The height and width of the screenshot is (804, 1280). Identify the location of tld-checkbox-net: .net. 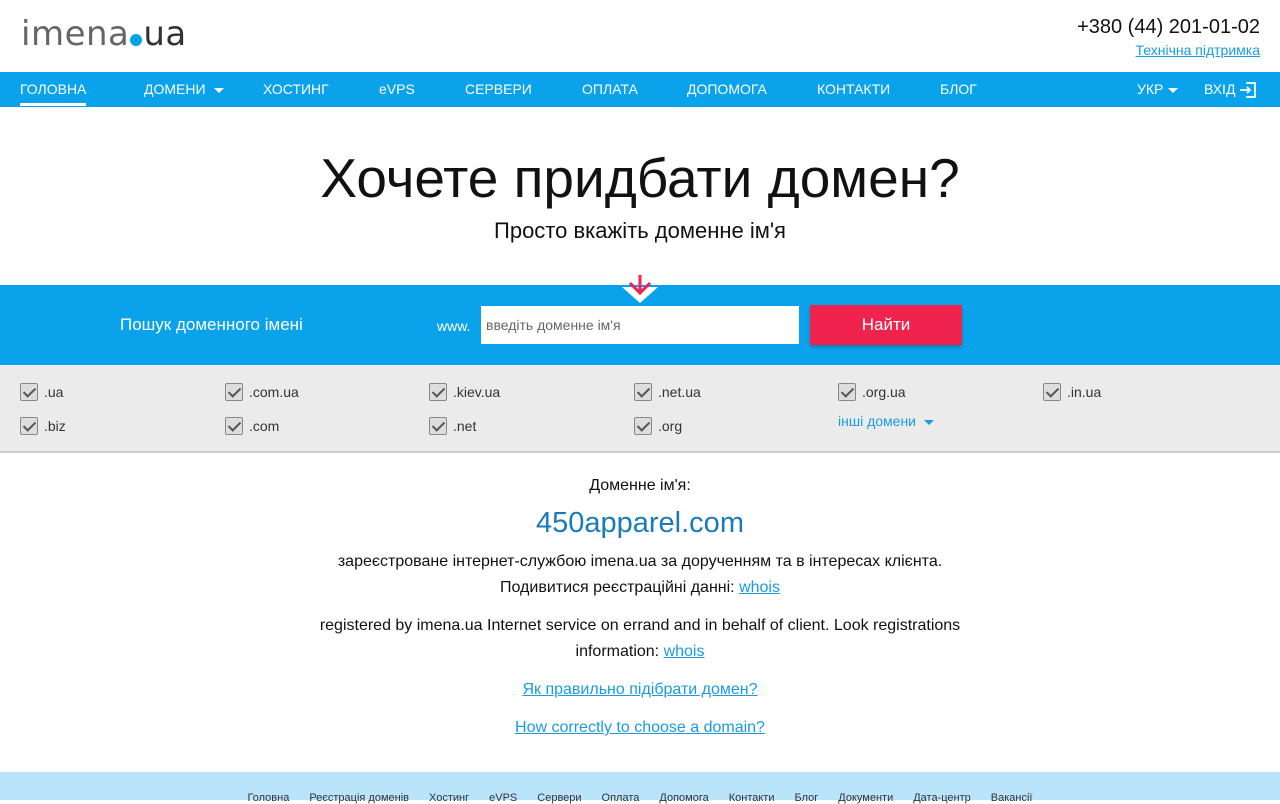
(452, 426).